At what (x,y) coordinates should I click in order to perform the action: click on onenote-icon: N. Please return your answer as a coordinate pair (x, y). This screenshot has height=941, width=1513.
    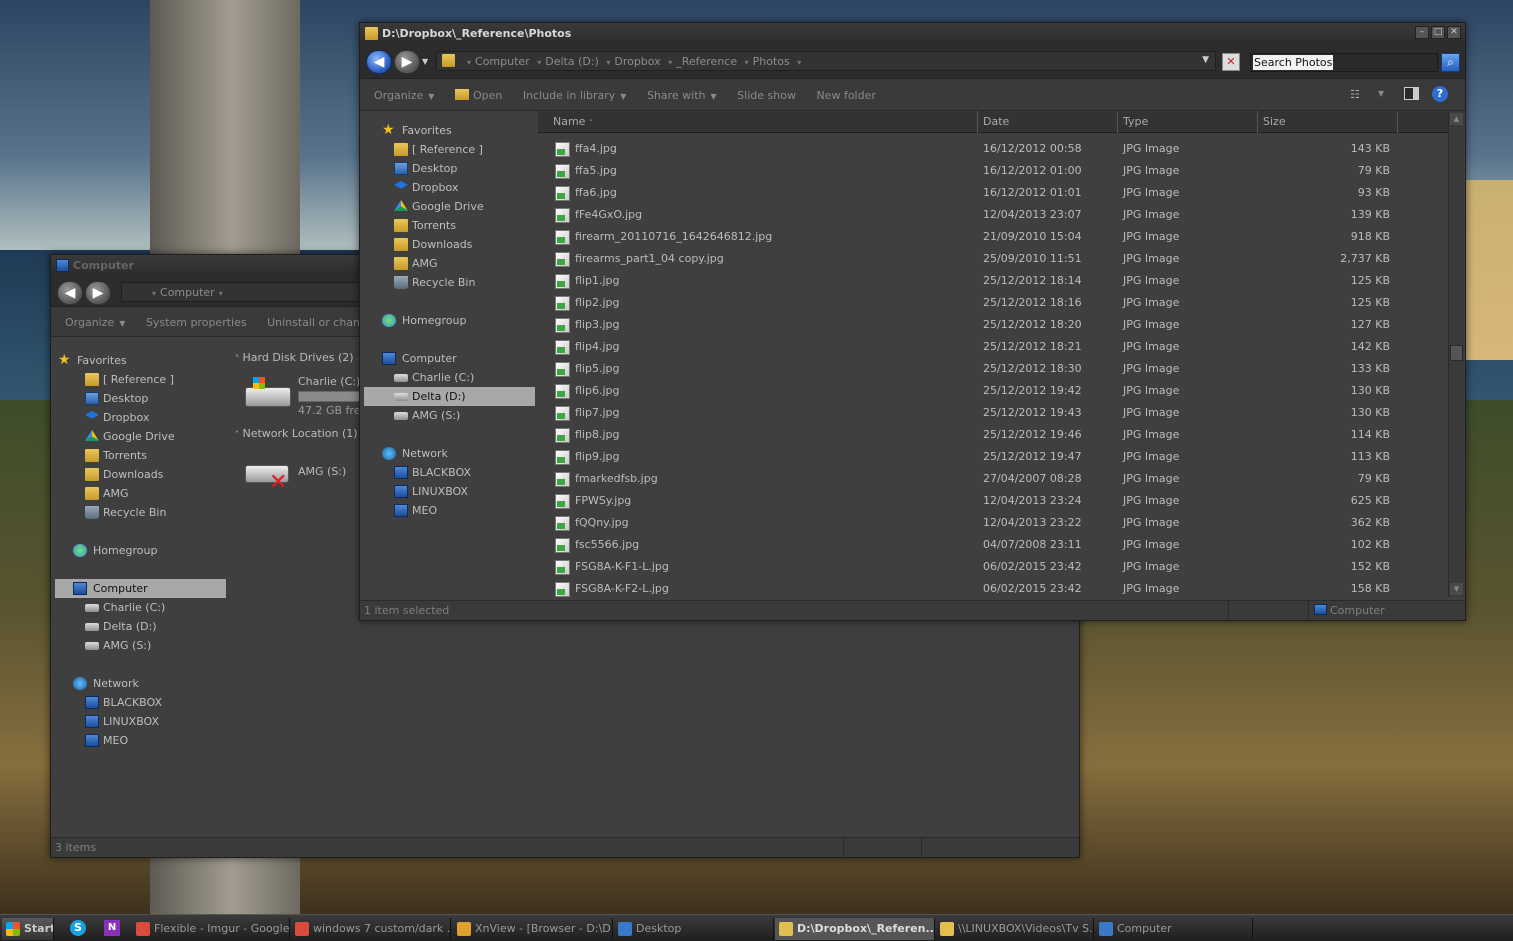
    Looking at the image, I should click on (112, 928).